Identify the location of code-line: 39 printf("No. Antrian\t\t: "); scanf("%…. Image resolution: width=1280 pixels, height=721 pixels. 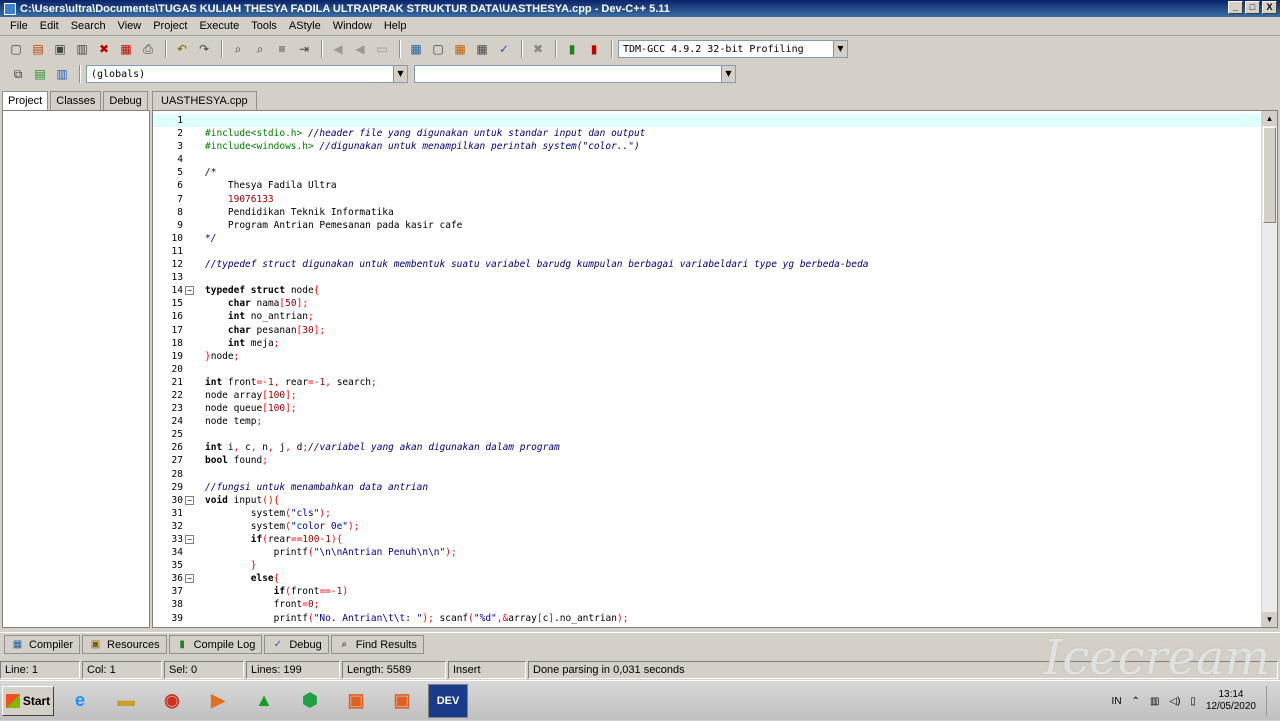
(708, 618).